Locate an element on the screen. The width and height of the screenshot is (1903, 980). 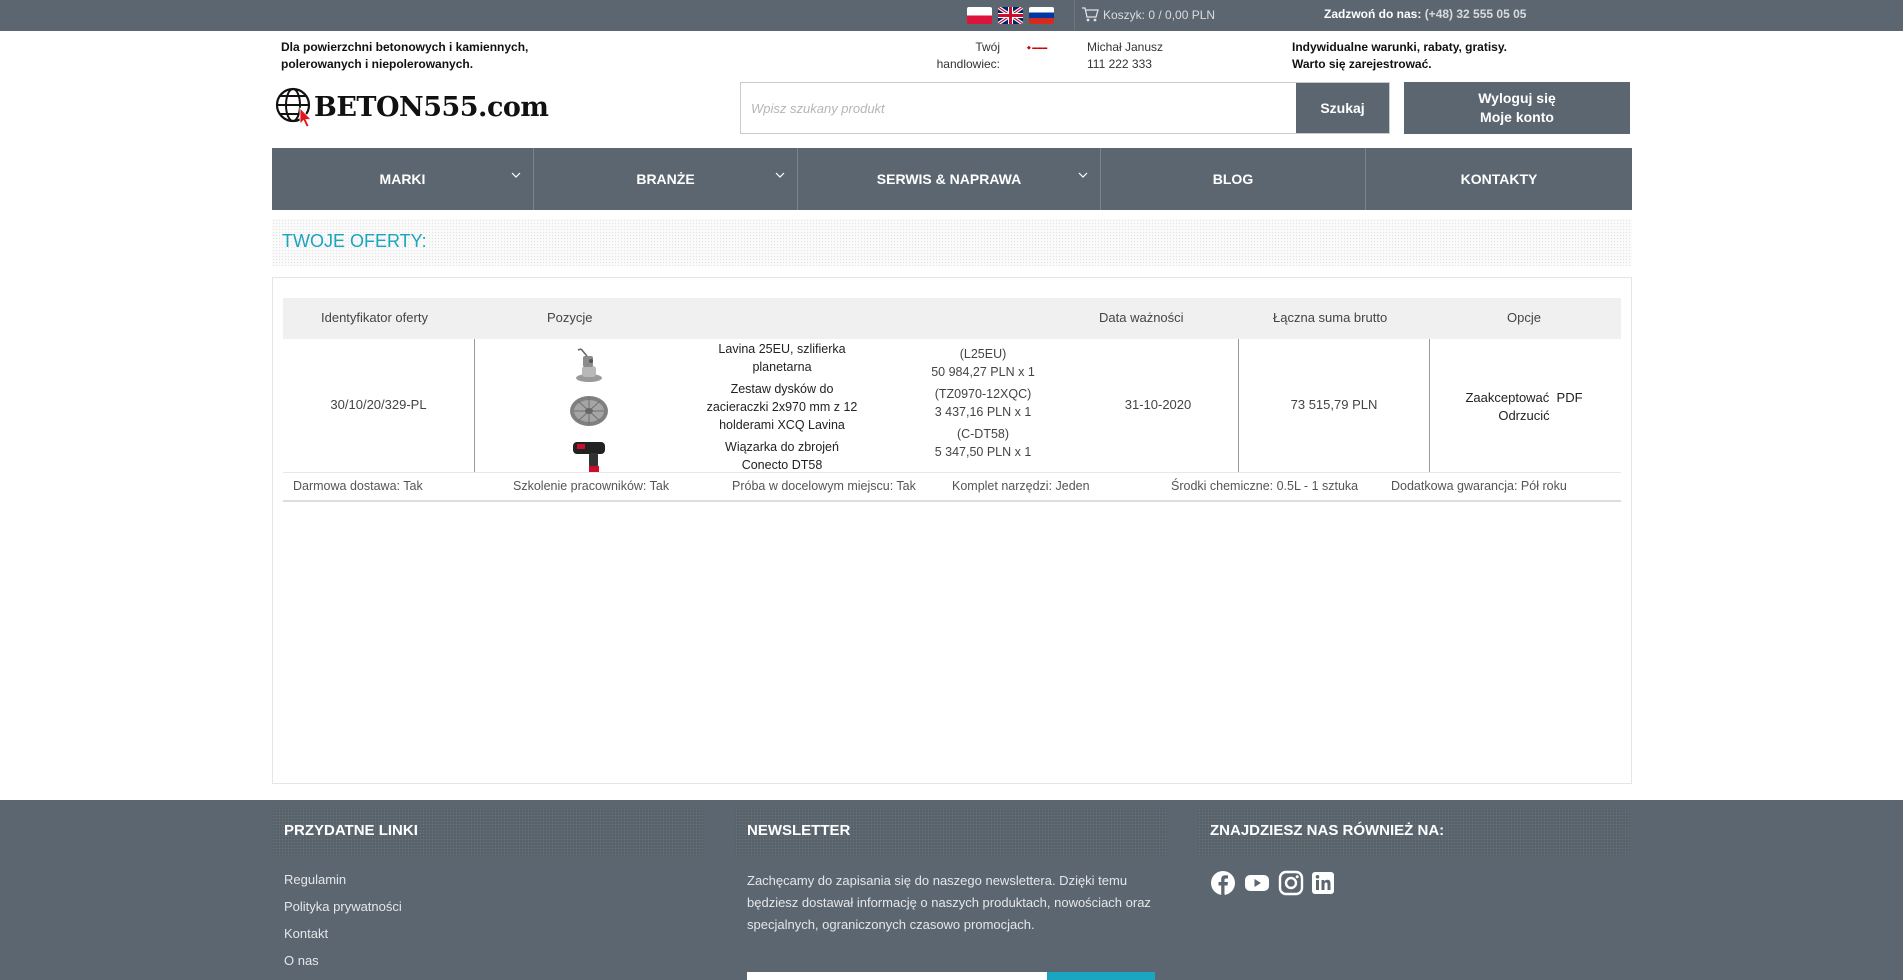
extra-toolset: Komplet narzędzi: Jeden is located at coordinates (1021, 486).